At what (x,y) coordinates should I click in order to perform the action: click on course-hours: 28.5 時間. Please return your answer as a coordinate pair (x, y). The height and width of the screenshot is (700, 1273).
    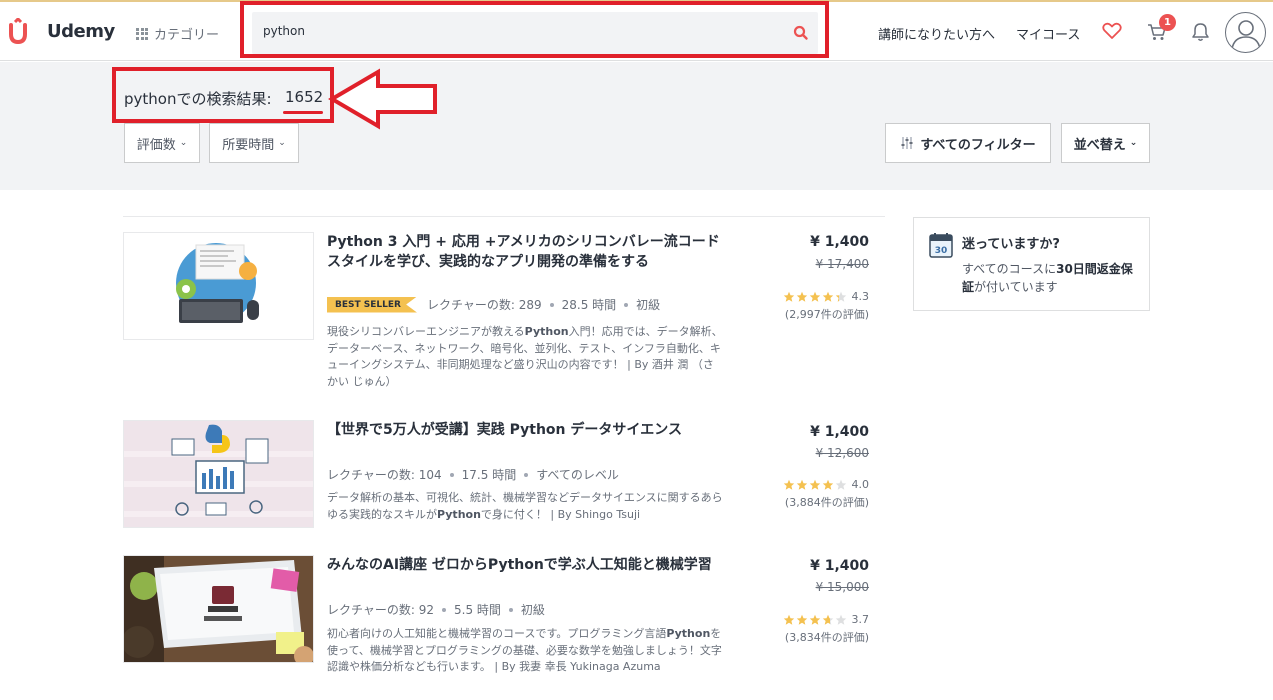
    Looking at the image, I should click on (589, 305).